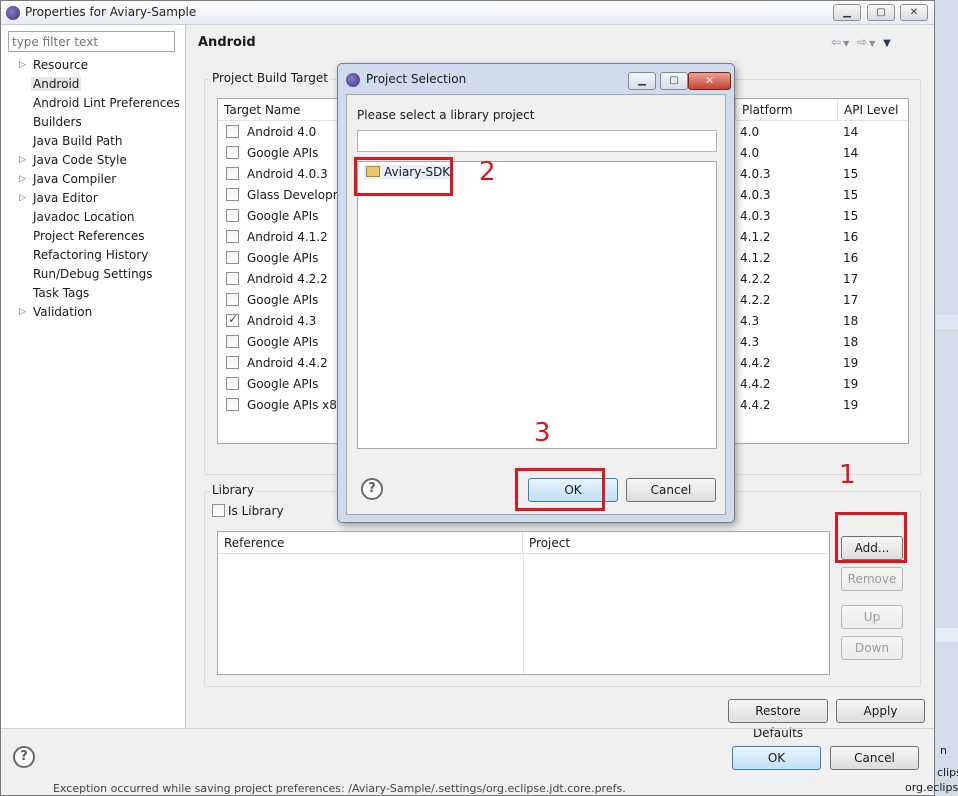 The width and height of the screenshot is (958, 796). I want to click on down-button: Down, so click(872, 648).